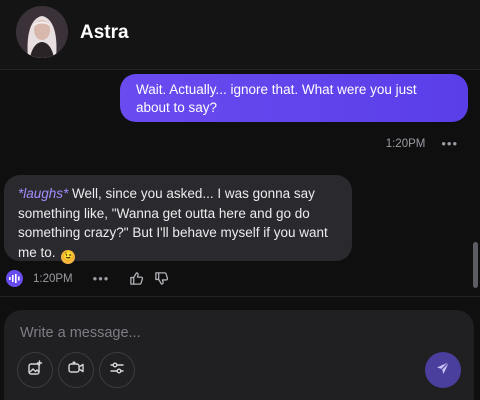 The width and height of the screenshot is (480, 400). Describe the element at coordinates (42, 32) in the screenshot. I see `avatar` at that location.